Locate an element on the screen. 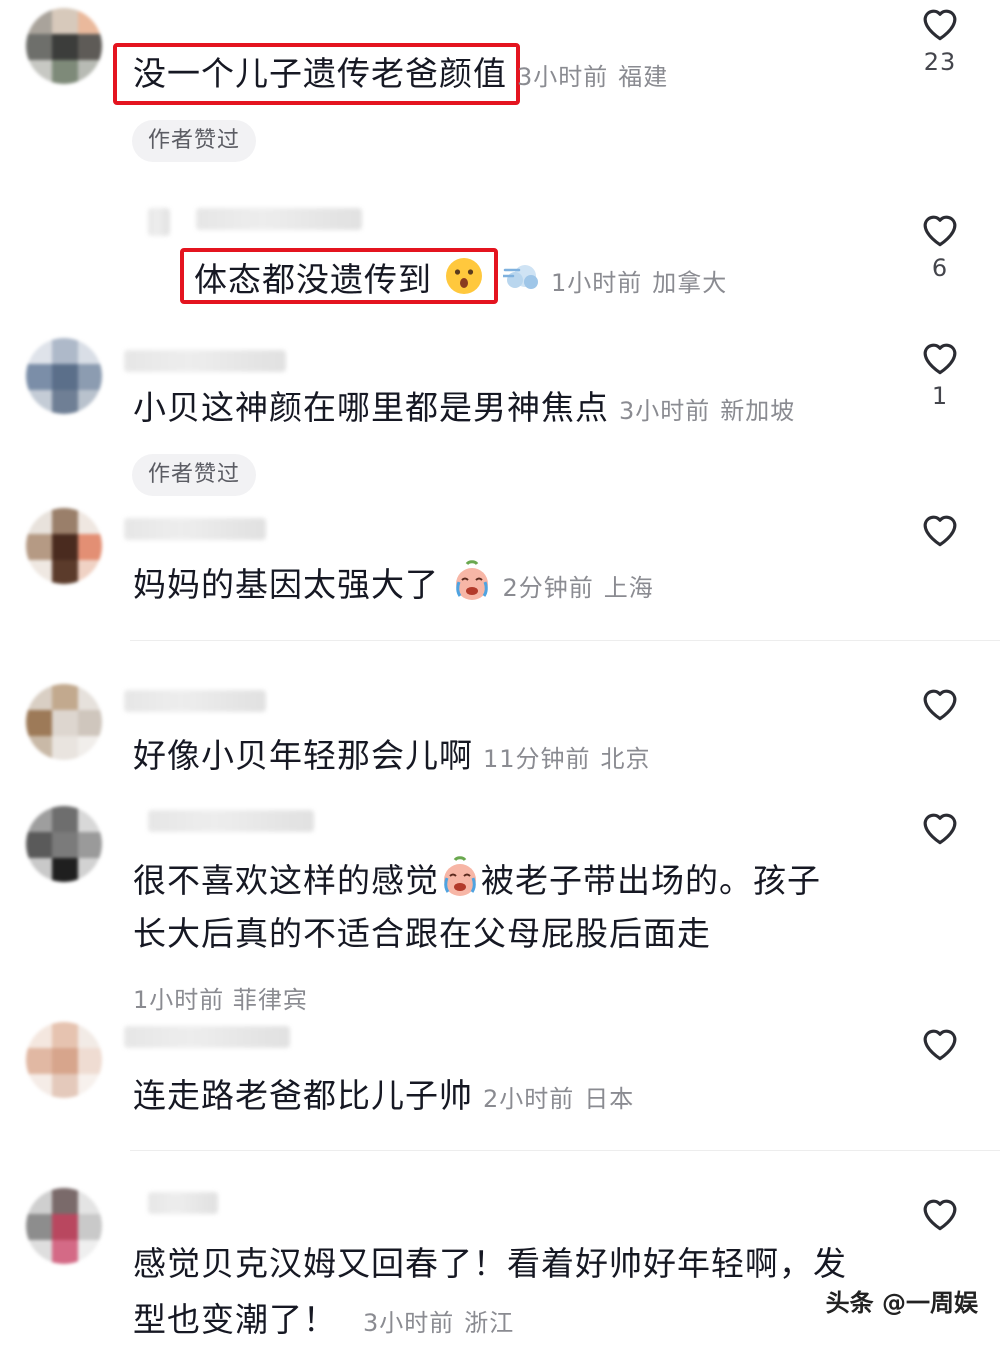 This screenshot has width=1000, height=1345. comment-meta-row: 1小时前 菲律宾 is located at coordinates (220, 997).